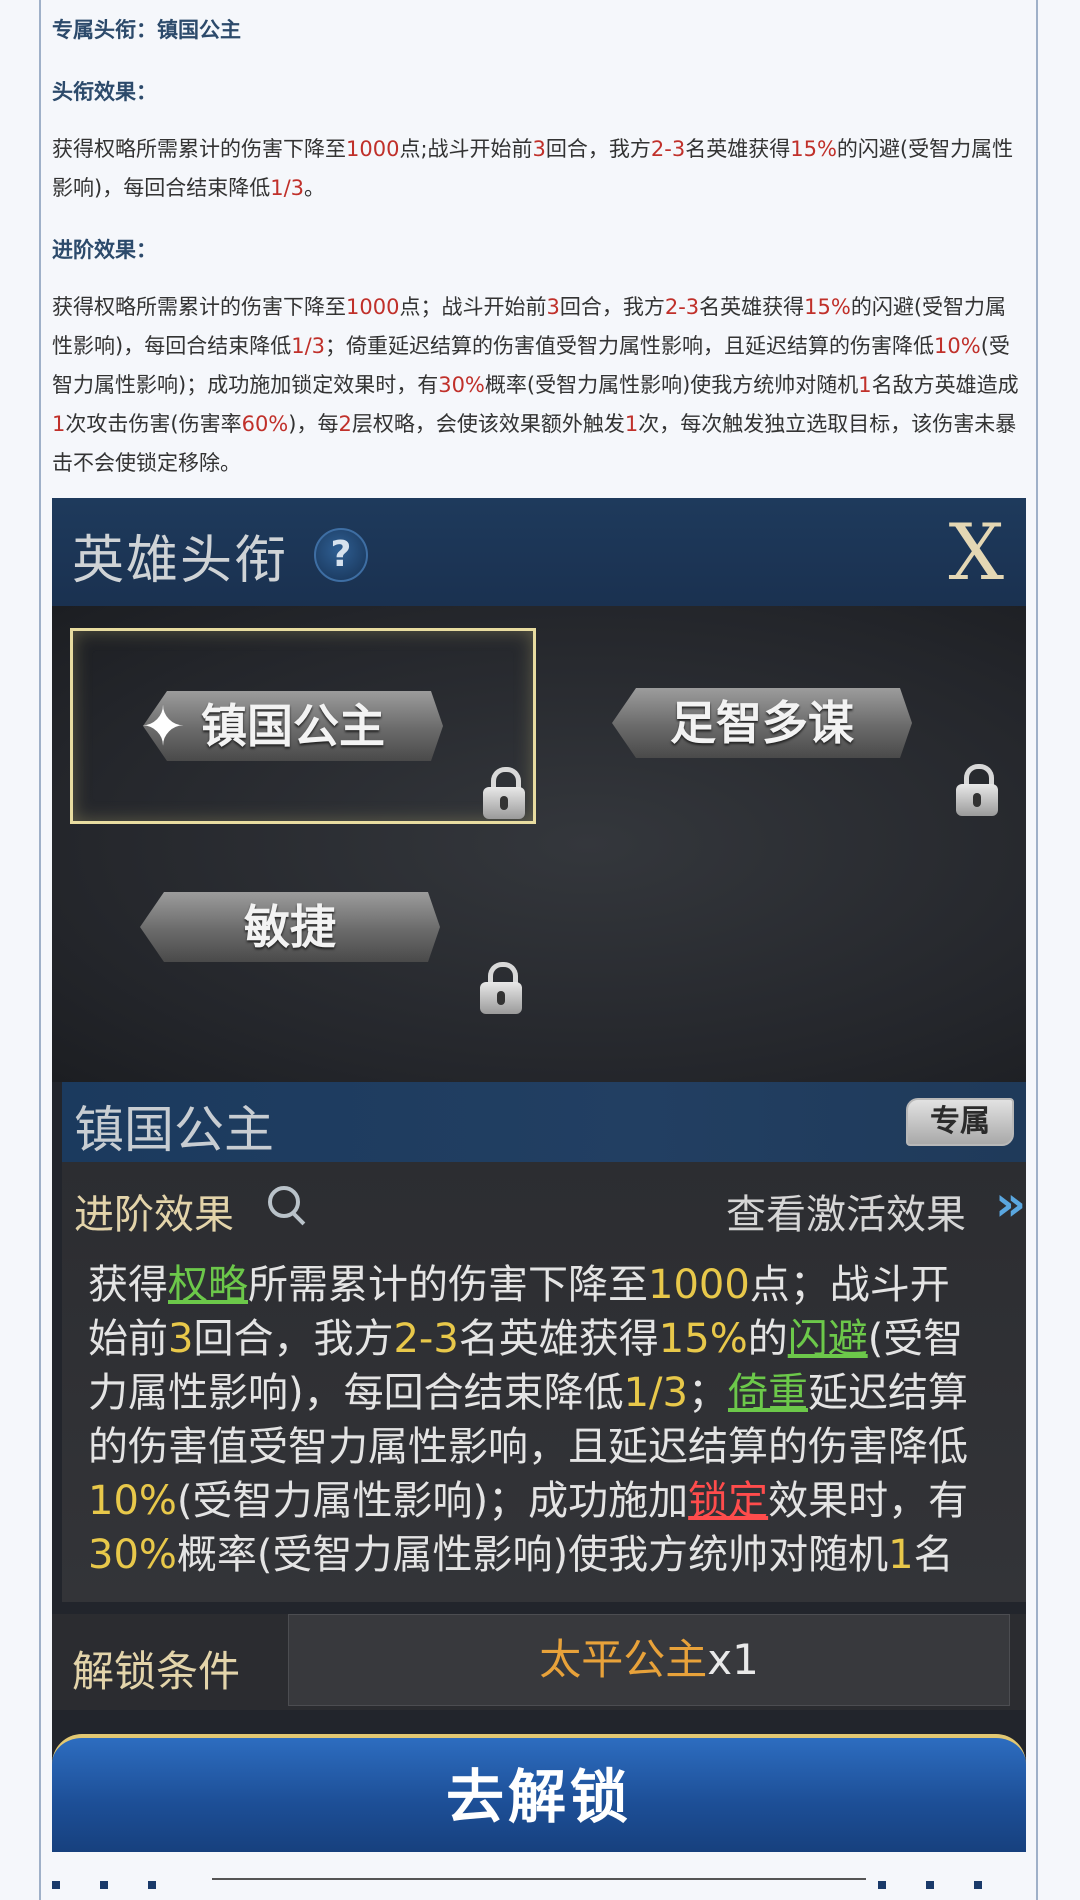  Describe the element at coordinates (341, 555) in the screenshot. I see `help-icon: ?` at that location.